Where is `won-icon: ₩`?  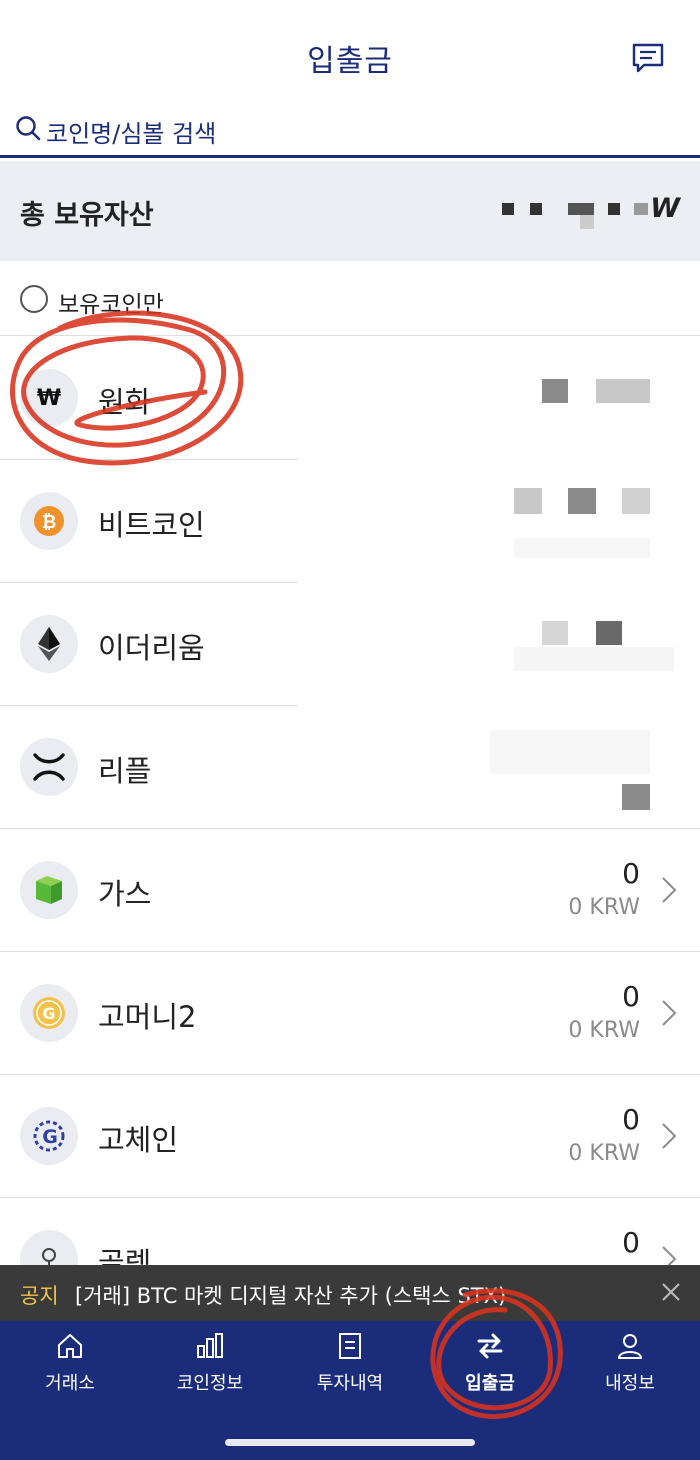
won-icon: ₩ is located at coordinates (49, 398).